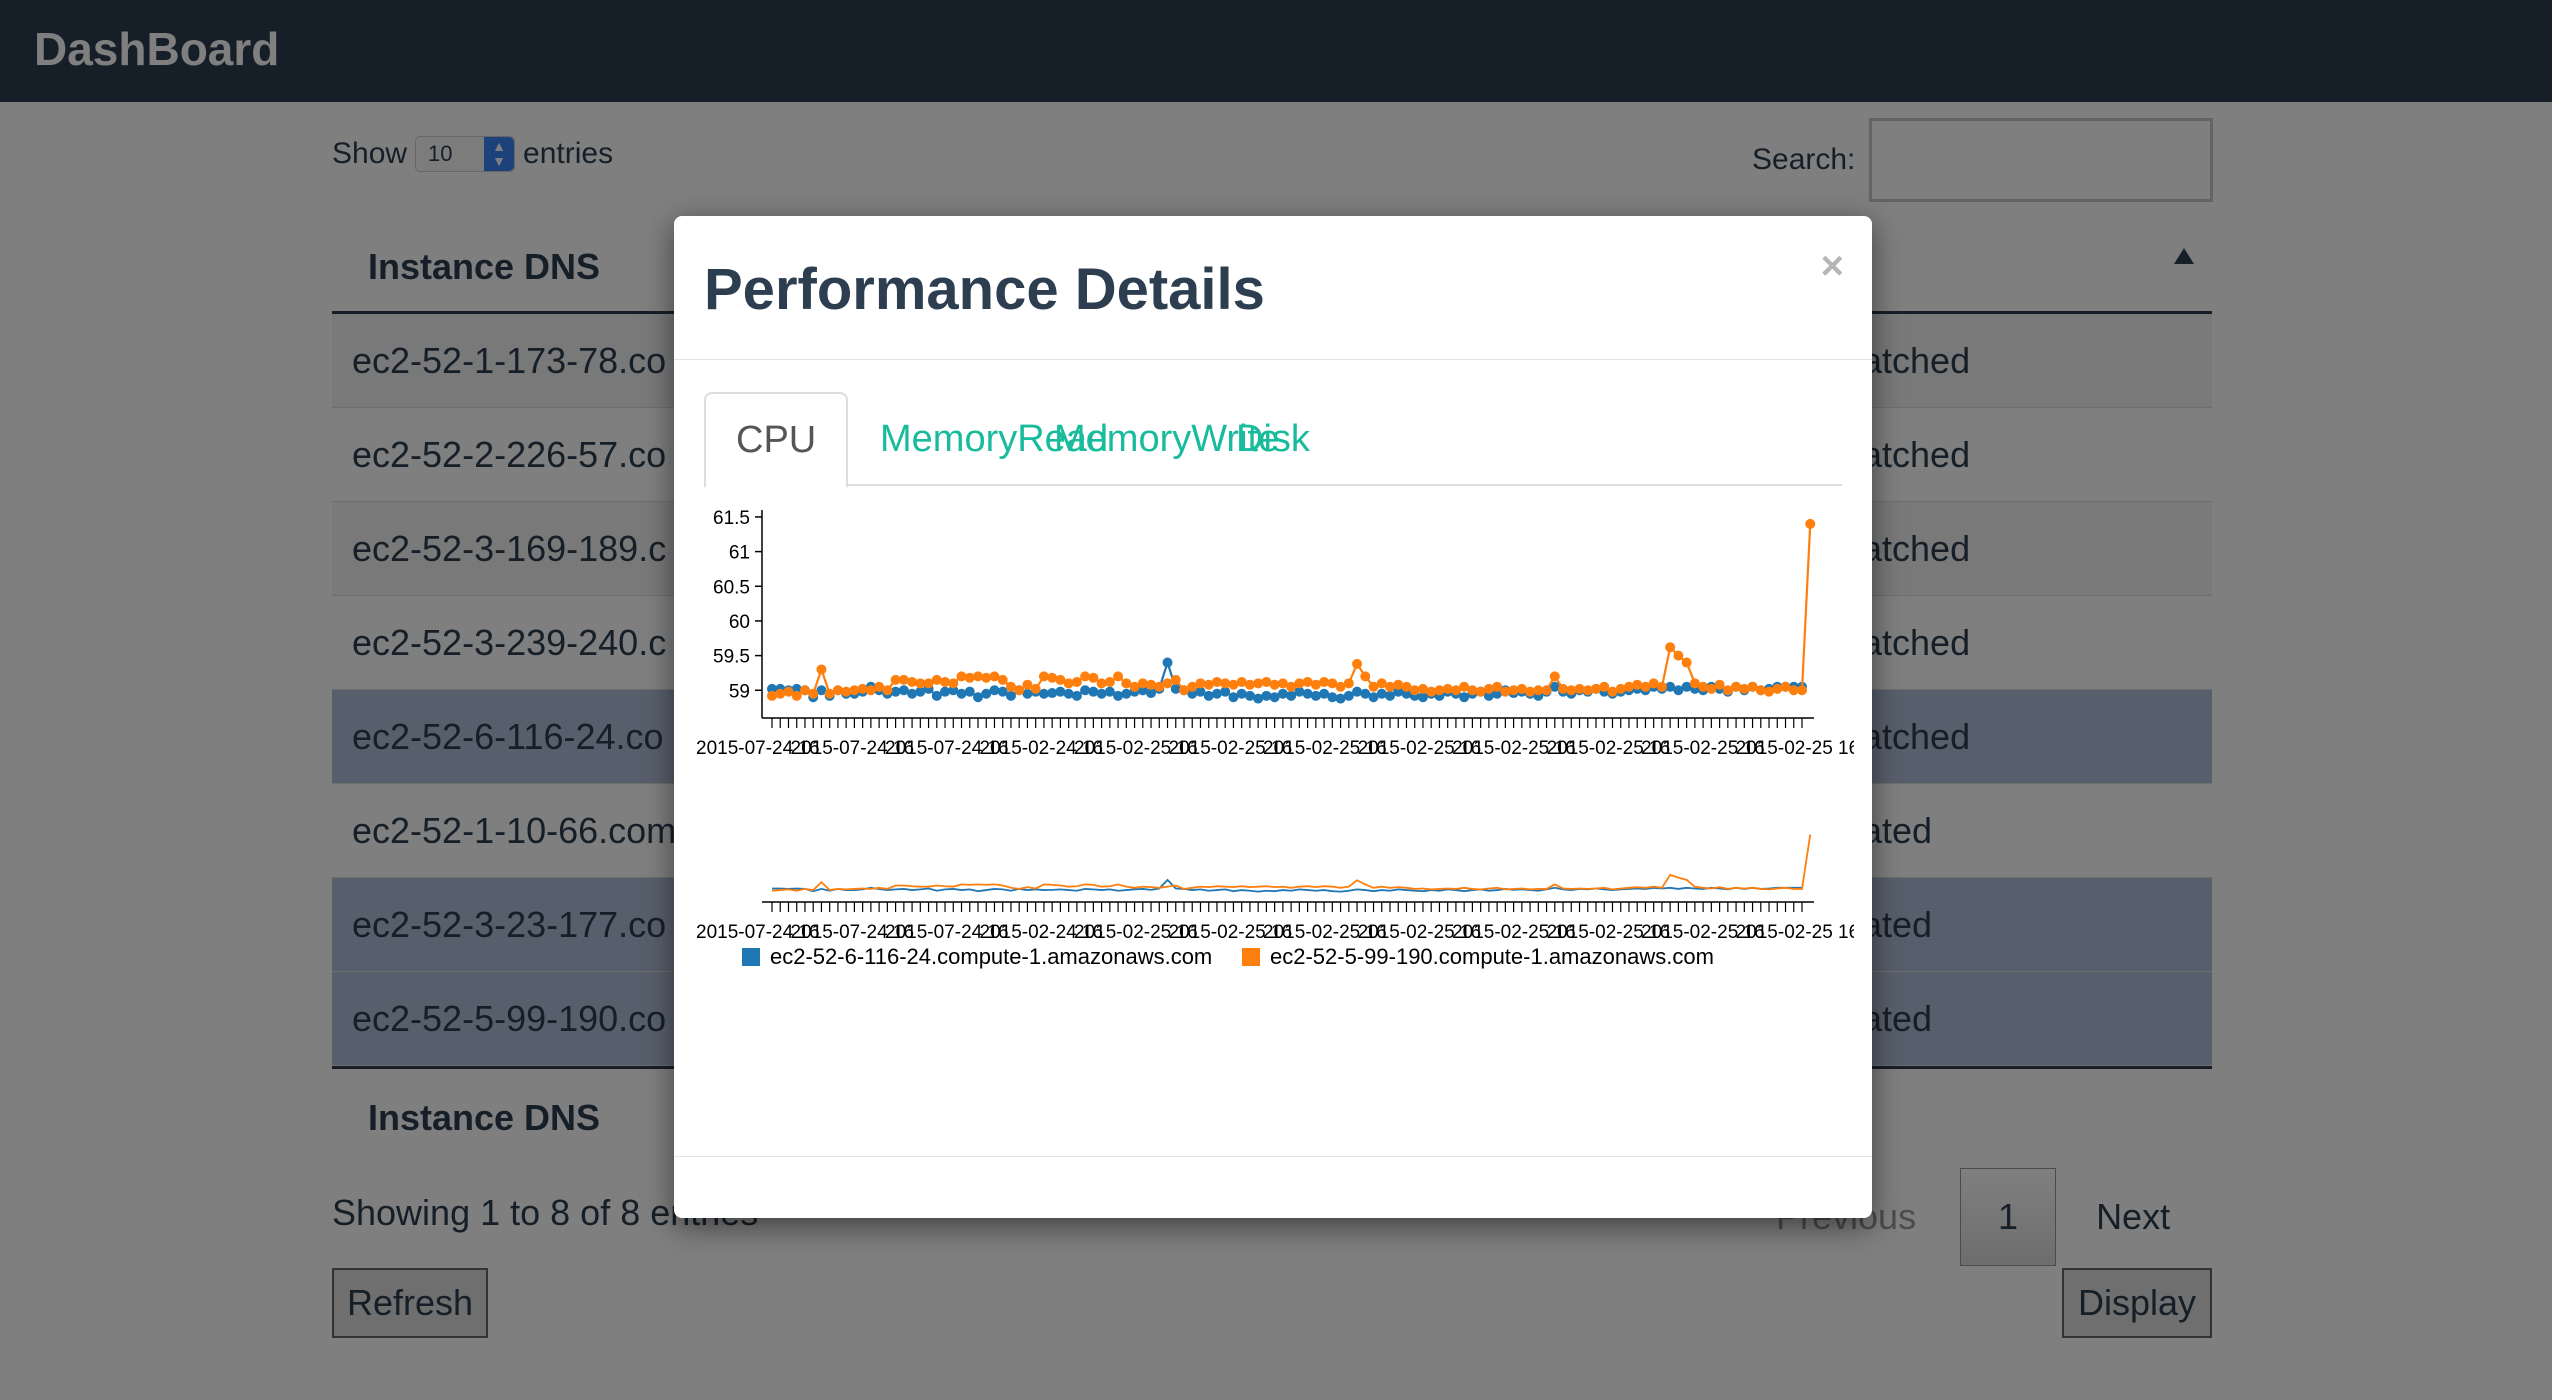 The image size is (2552, 1400). What do you see at coordinates (731, 657) in the screenshot?
I see `y-tick-label: 59.5` at bounding box center [731, 657].